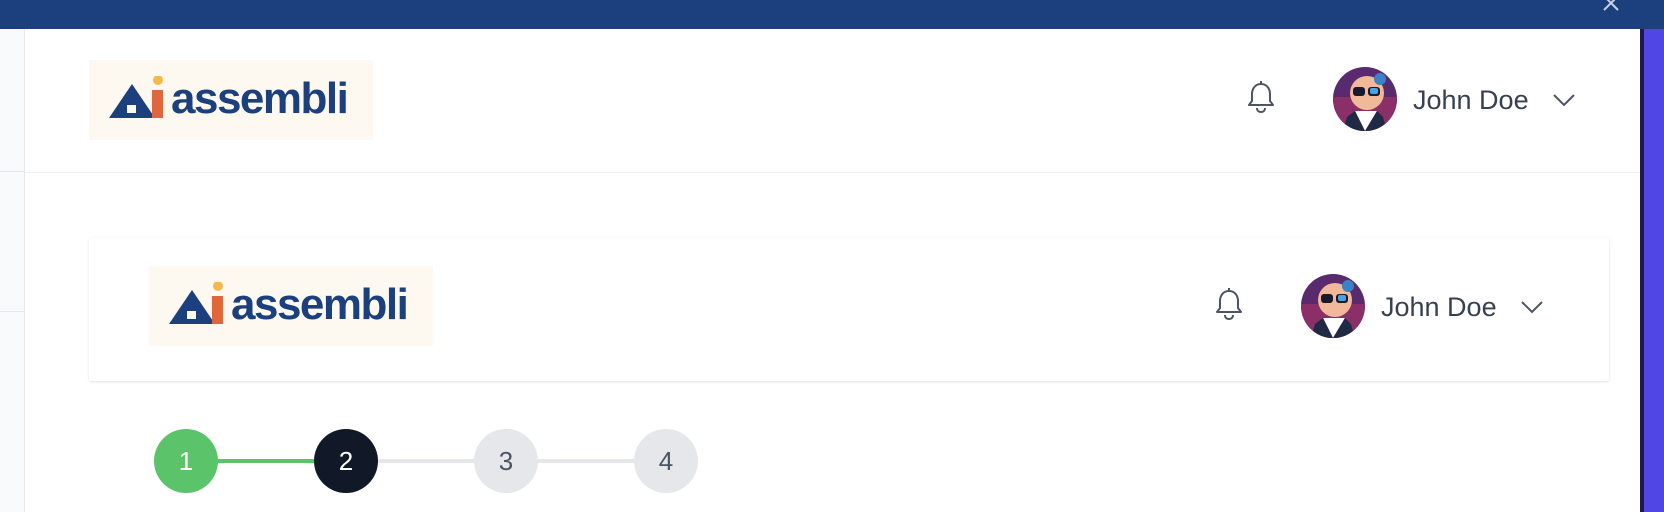  What do you see at coordinates (12, 270) in the screenshot?
I see `sidebar-edge` at bounding box center [12, 270].